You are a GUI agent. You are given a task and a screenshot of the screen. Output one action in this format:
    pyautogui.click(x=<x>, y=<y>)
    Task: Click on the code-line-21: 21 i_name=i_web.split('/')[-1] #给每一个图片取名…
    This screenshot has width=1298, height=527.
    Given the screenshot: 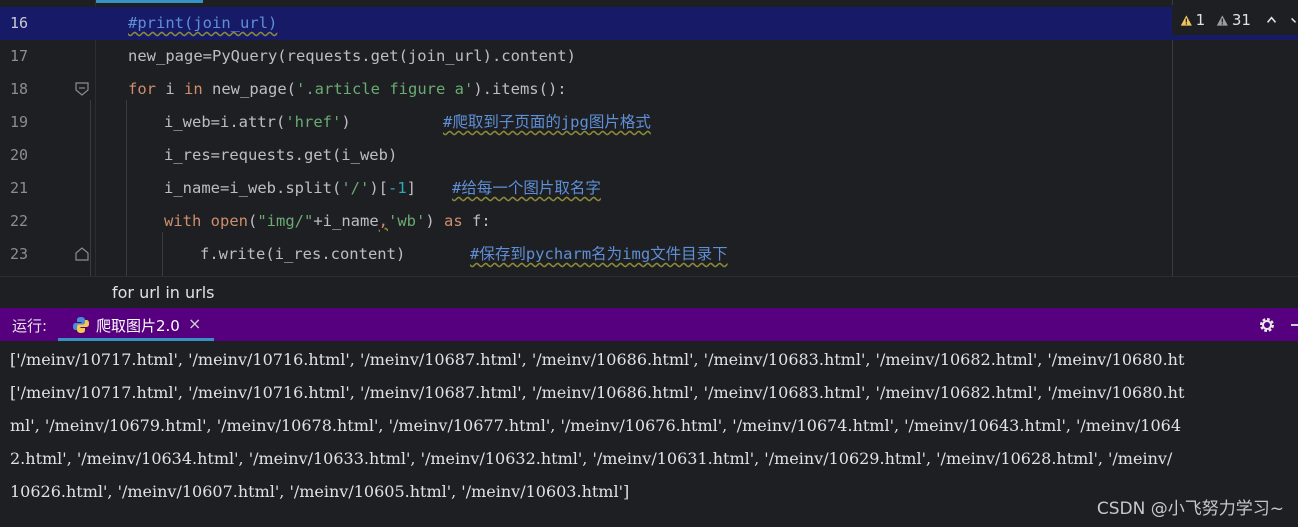 What is the action you would take?
    pyautogui.click(x=649, y=188)
    